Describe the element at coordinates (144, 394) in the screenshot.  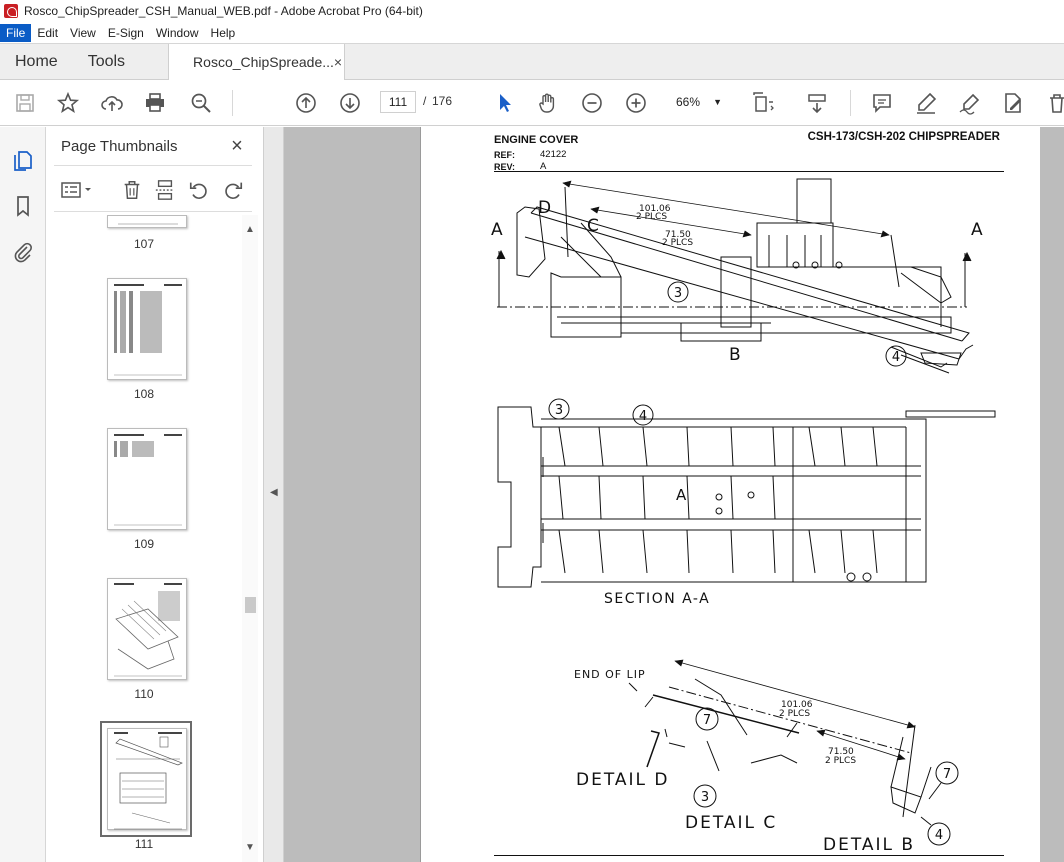
I see `thumbnail-label: 108` at that location.